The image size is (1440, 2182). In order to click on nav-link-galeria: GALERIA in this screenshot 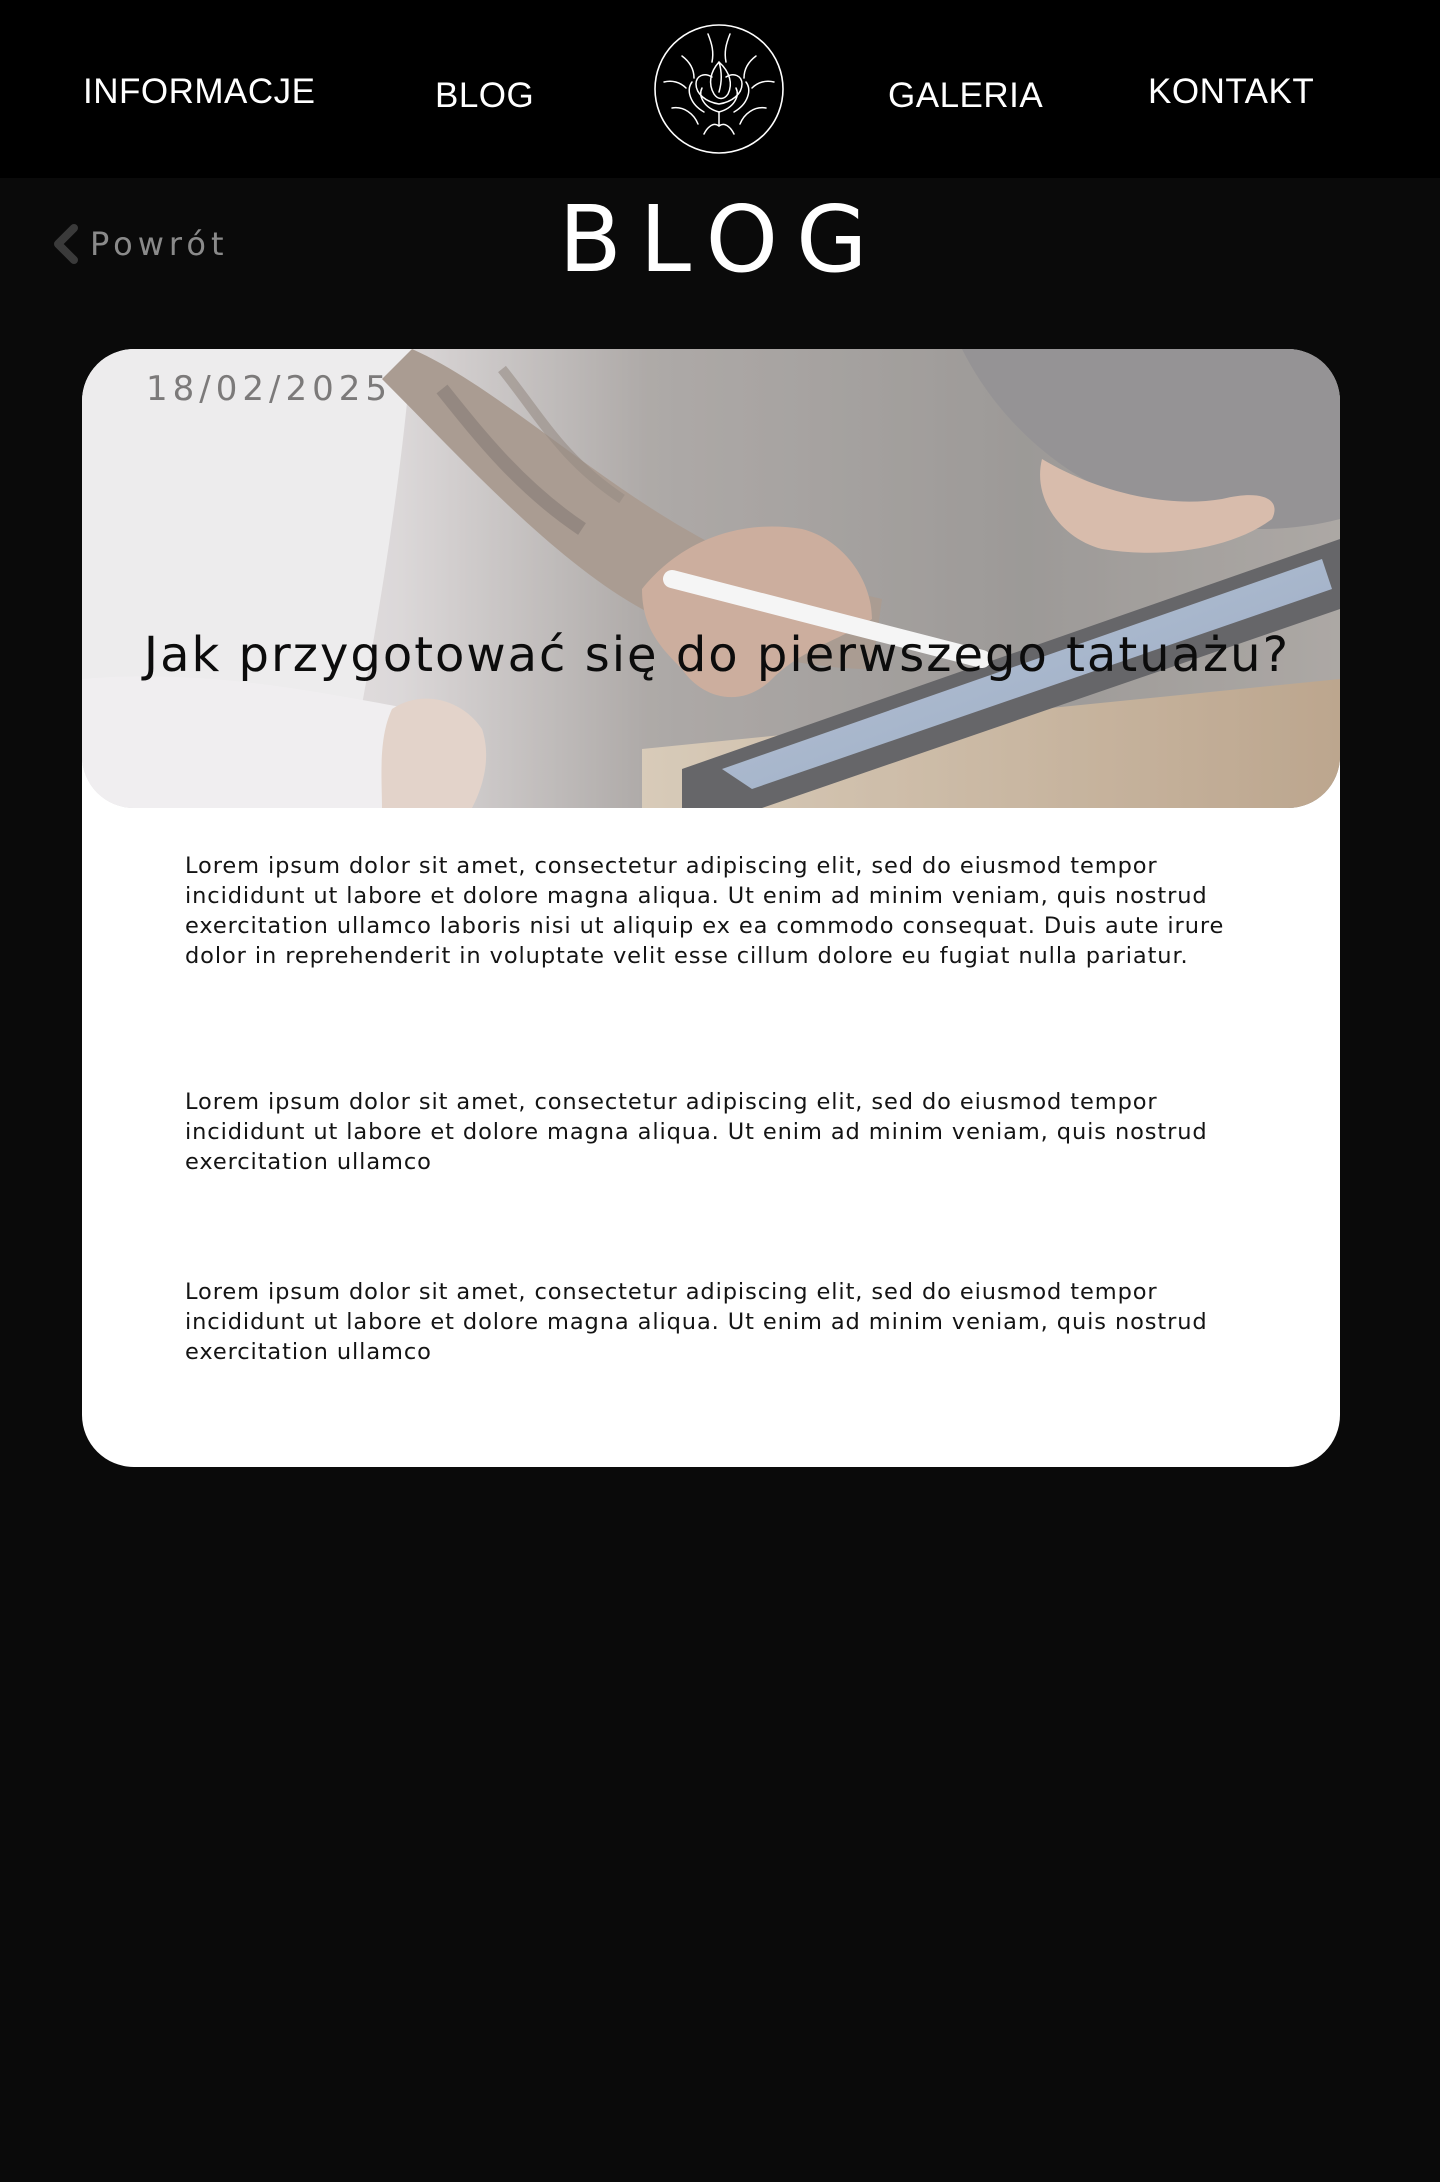, I will do `click(965, 96)`.